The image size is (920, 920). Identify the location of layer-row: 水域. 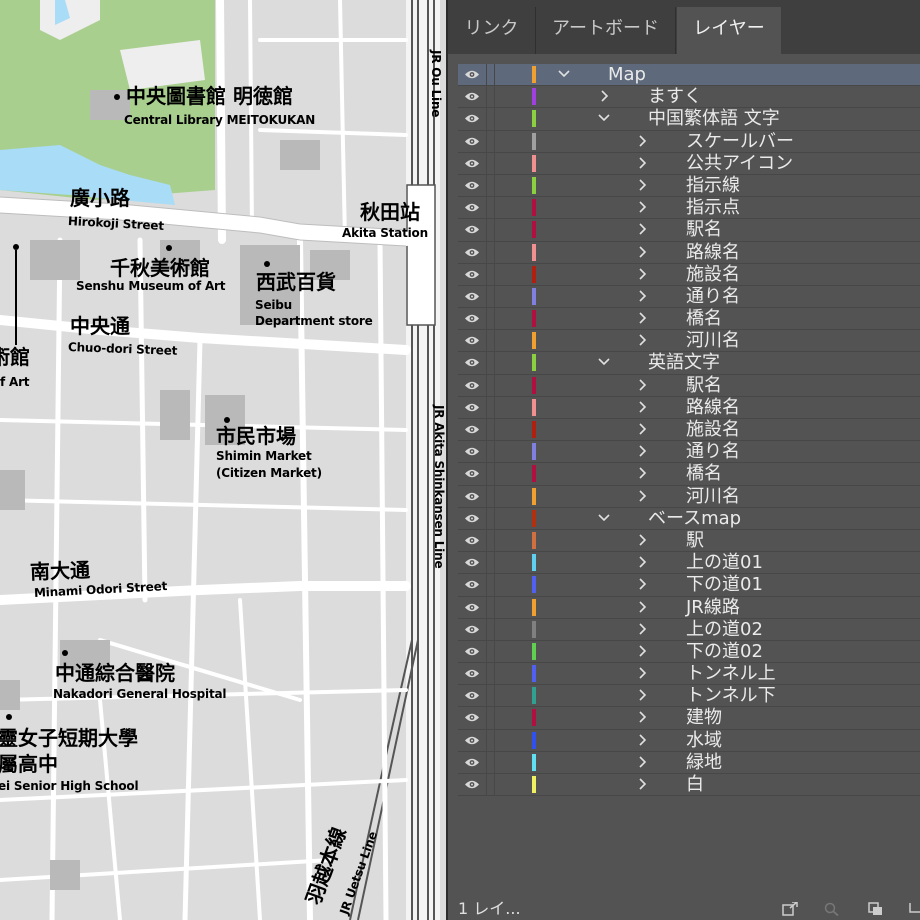
(689, 740).